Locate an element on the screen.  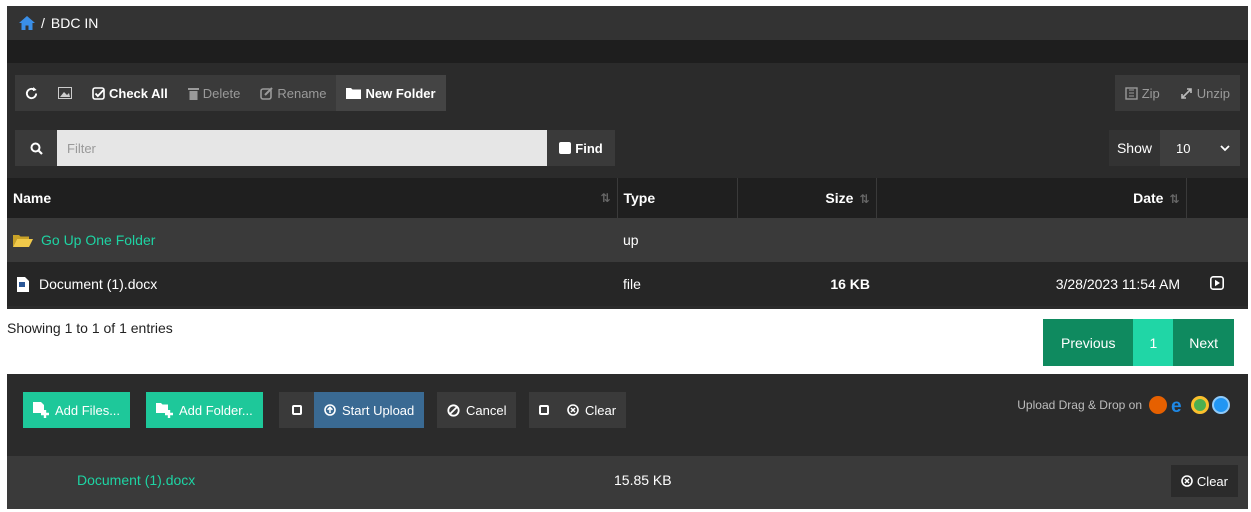
pagination: Previous 1 Next is located at coordinates (1139, 342).